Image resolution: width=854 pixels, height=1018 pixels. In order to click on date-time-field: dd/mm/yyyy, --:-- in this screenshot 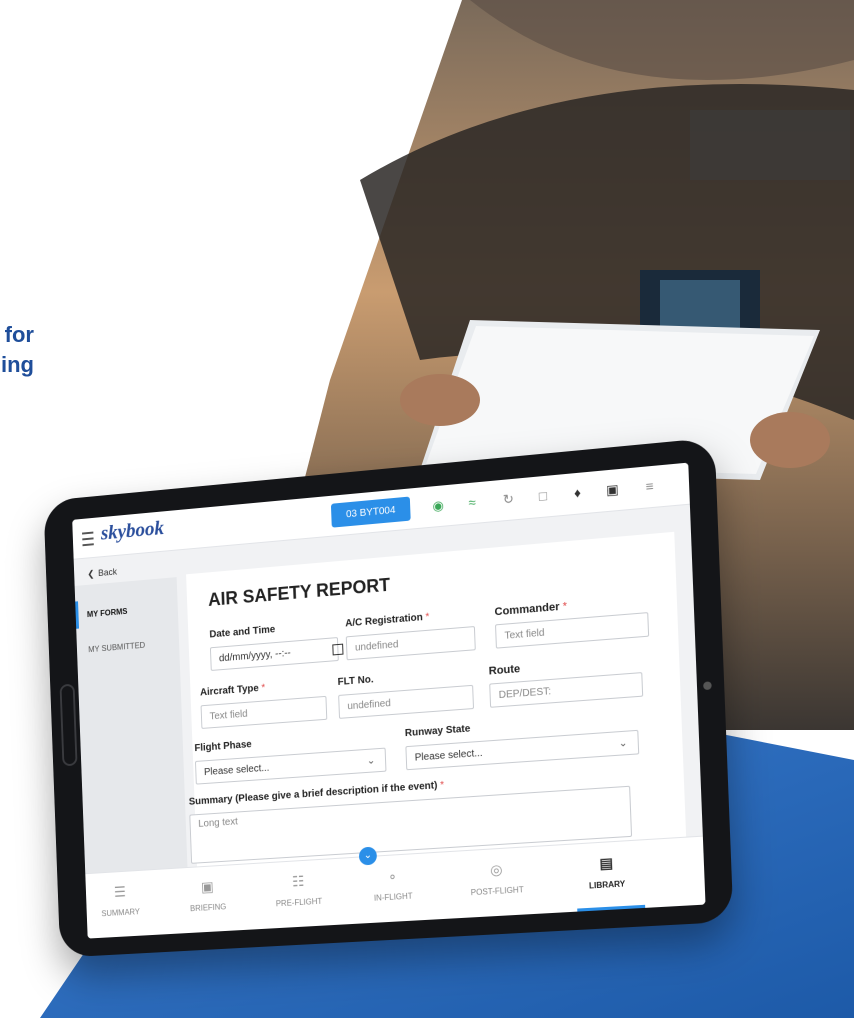, I will do `click(274, 654)`.